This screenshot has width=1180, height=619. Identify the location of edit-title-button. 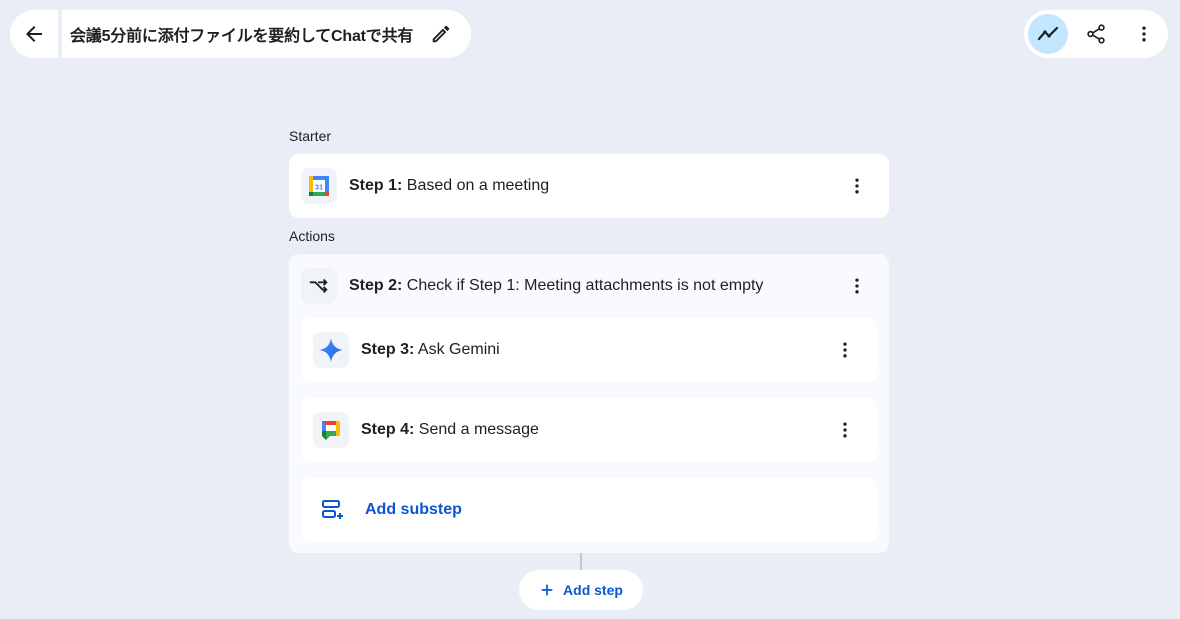
(441, 34).